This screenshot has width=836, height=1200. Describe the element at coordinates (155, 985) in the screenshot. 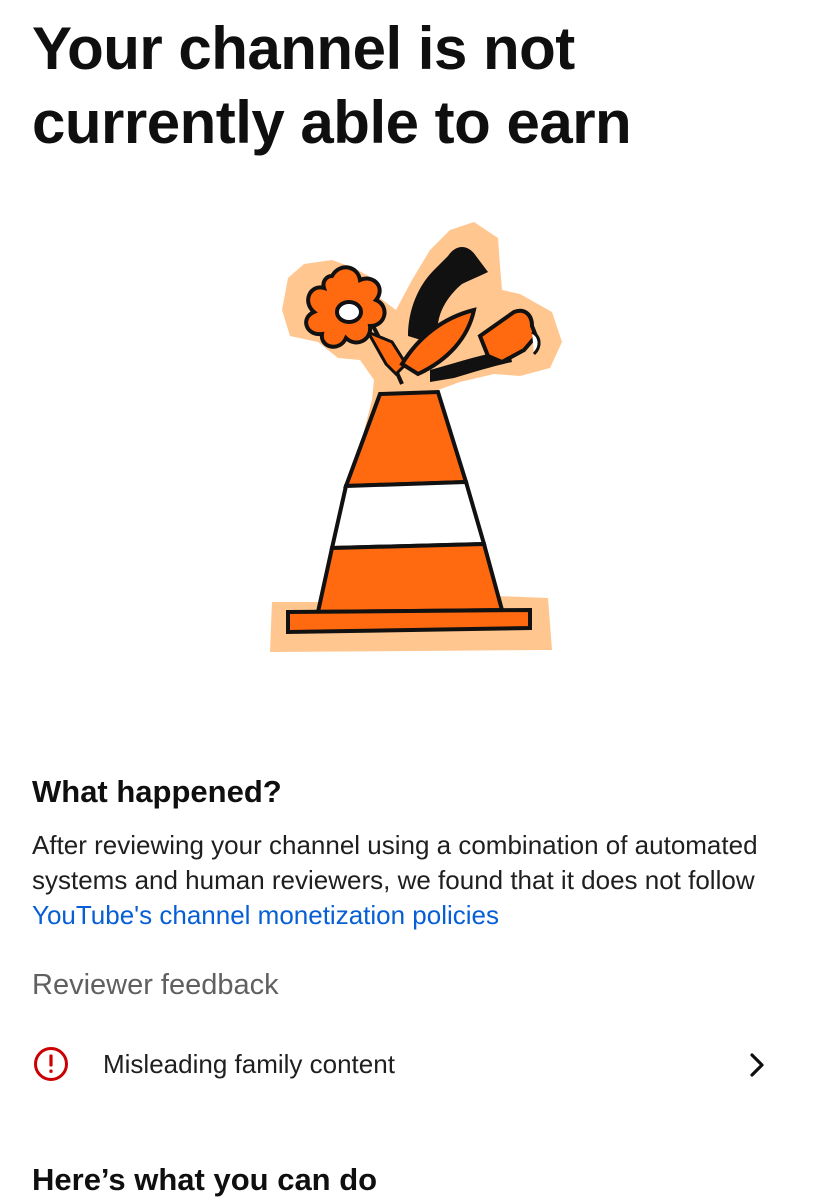

I see `reviewer-feedback-heading: Reviewer feedback` at that location.